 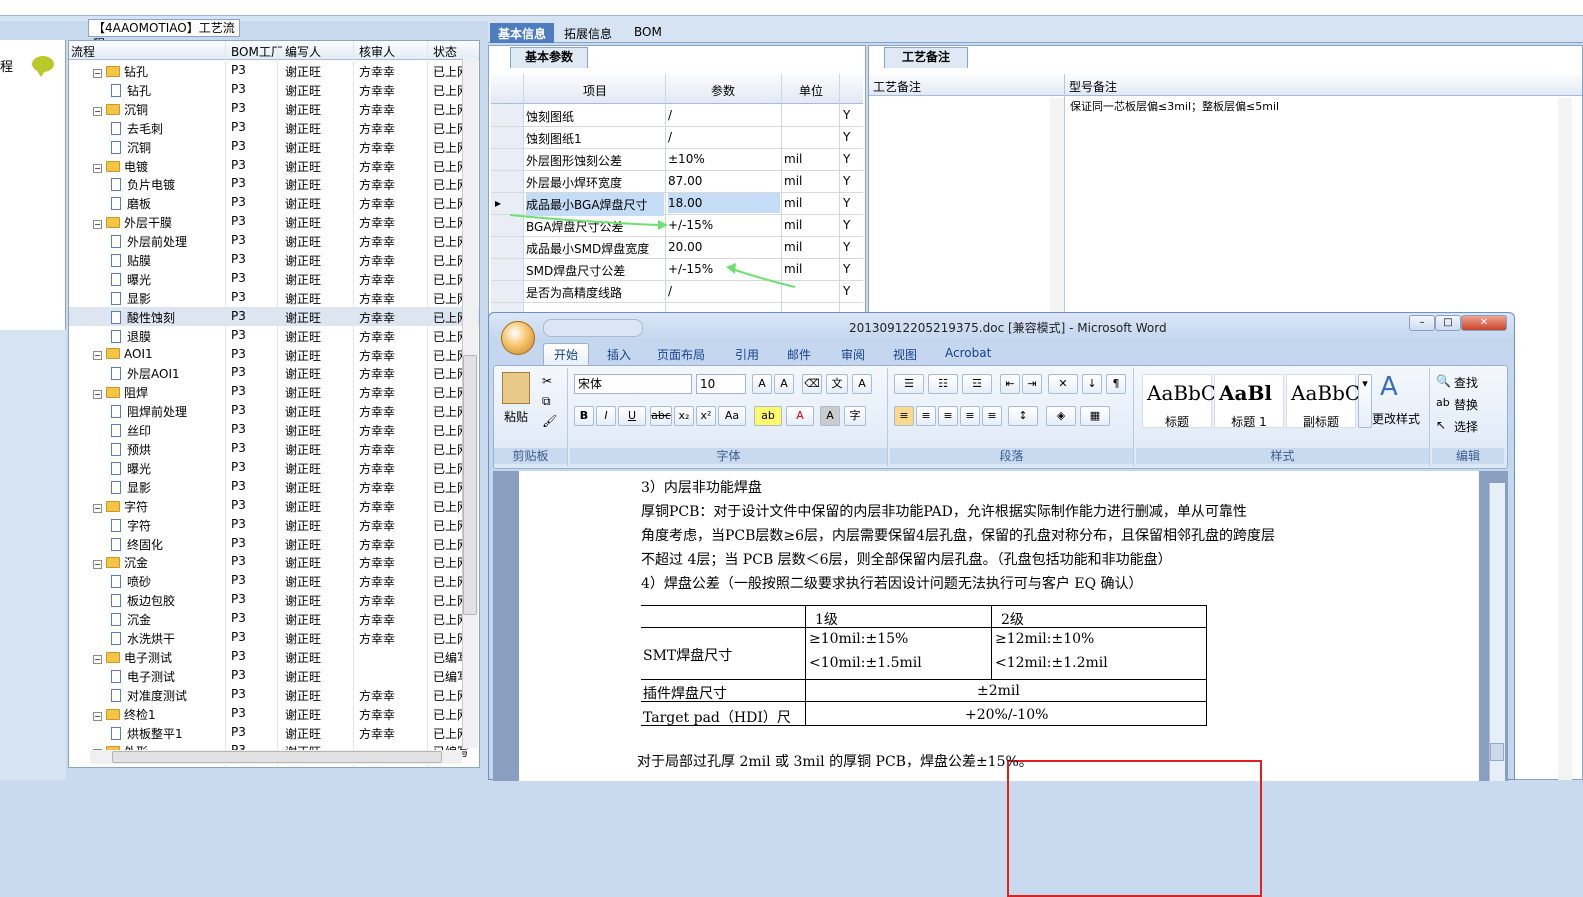 I want to click on superscript-icon: x², so click(x=706, y=416).